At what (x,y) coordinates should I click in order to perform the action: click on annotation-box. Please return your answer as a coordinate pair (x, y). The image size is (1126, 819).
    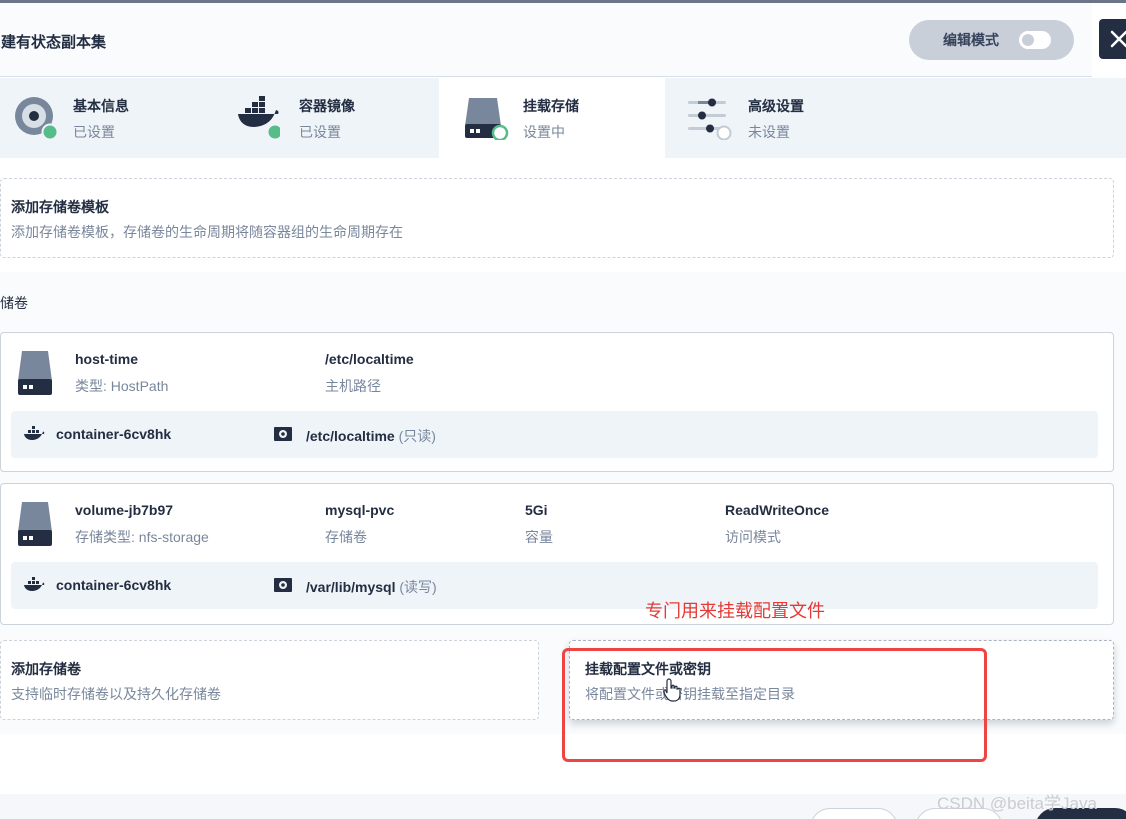
    Looking at the image, I should click on (774, 705).